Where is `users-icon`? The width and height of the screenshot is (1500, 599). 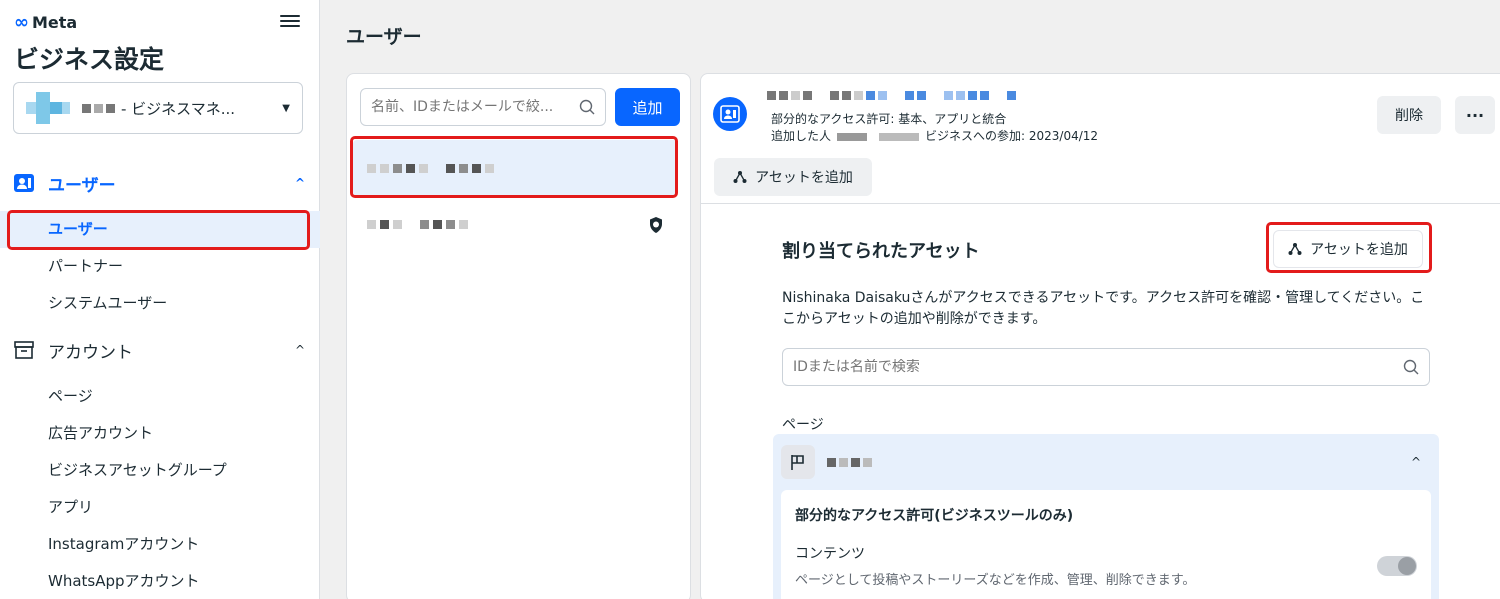 users-icon is located at coordinates (24, 183).